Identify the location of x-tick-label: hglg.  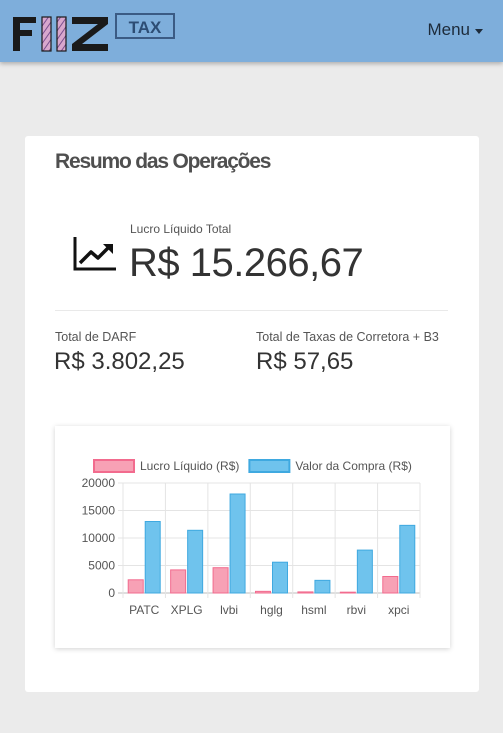
(271, 610).